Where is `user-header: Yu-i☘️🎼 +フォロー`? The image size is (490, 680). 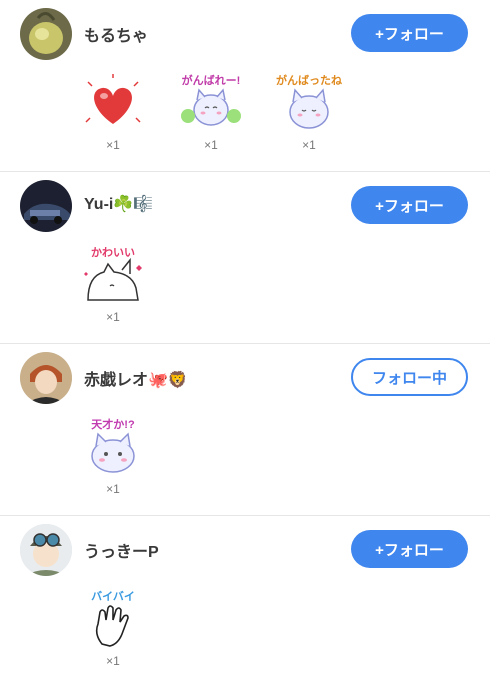
user-header: Yu-i☘️🎼 +フォロー is located at coordinates (245, 206).